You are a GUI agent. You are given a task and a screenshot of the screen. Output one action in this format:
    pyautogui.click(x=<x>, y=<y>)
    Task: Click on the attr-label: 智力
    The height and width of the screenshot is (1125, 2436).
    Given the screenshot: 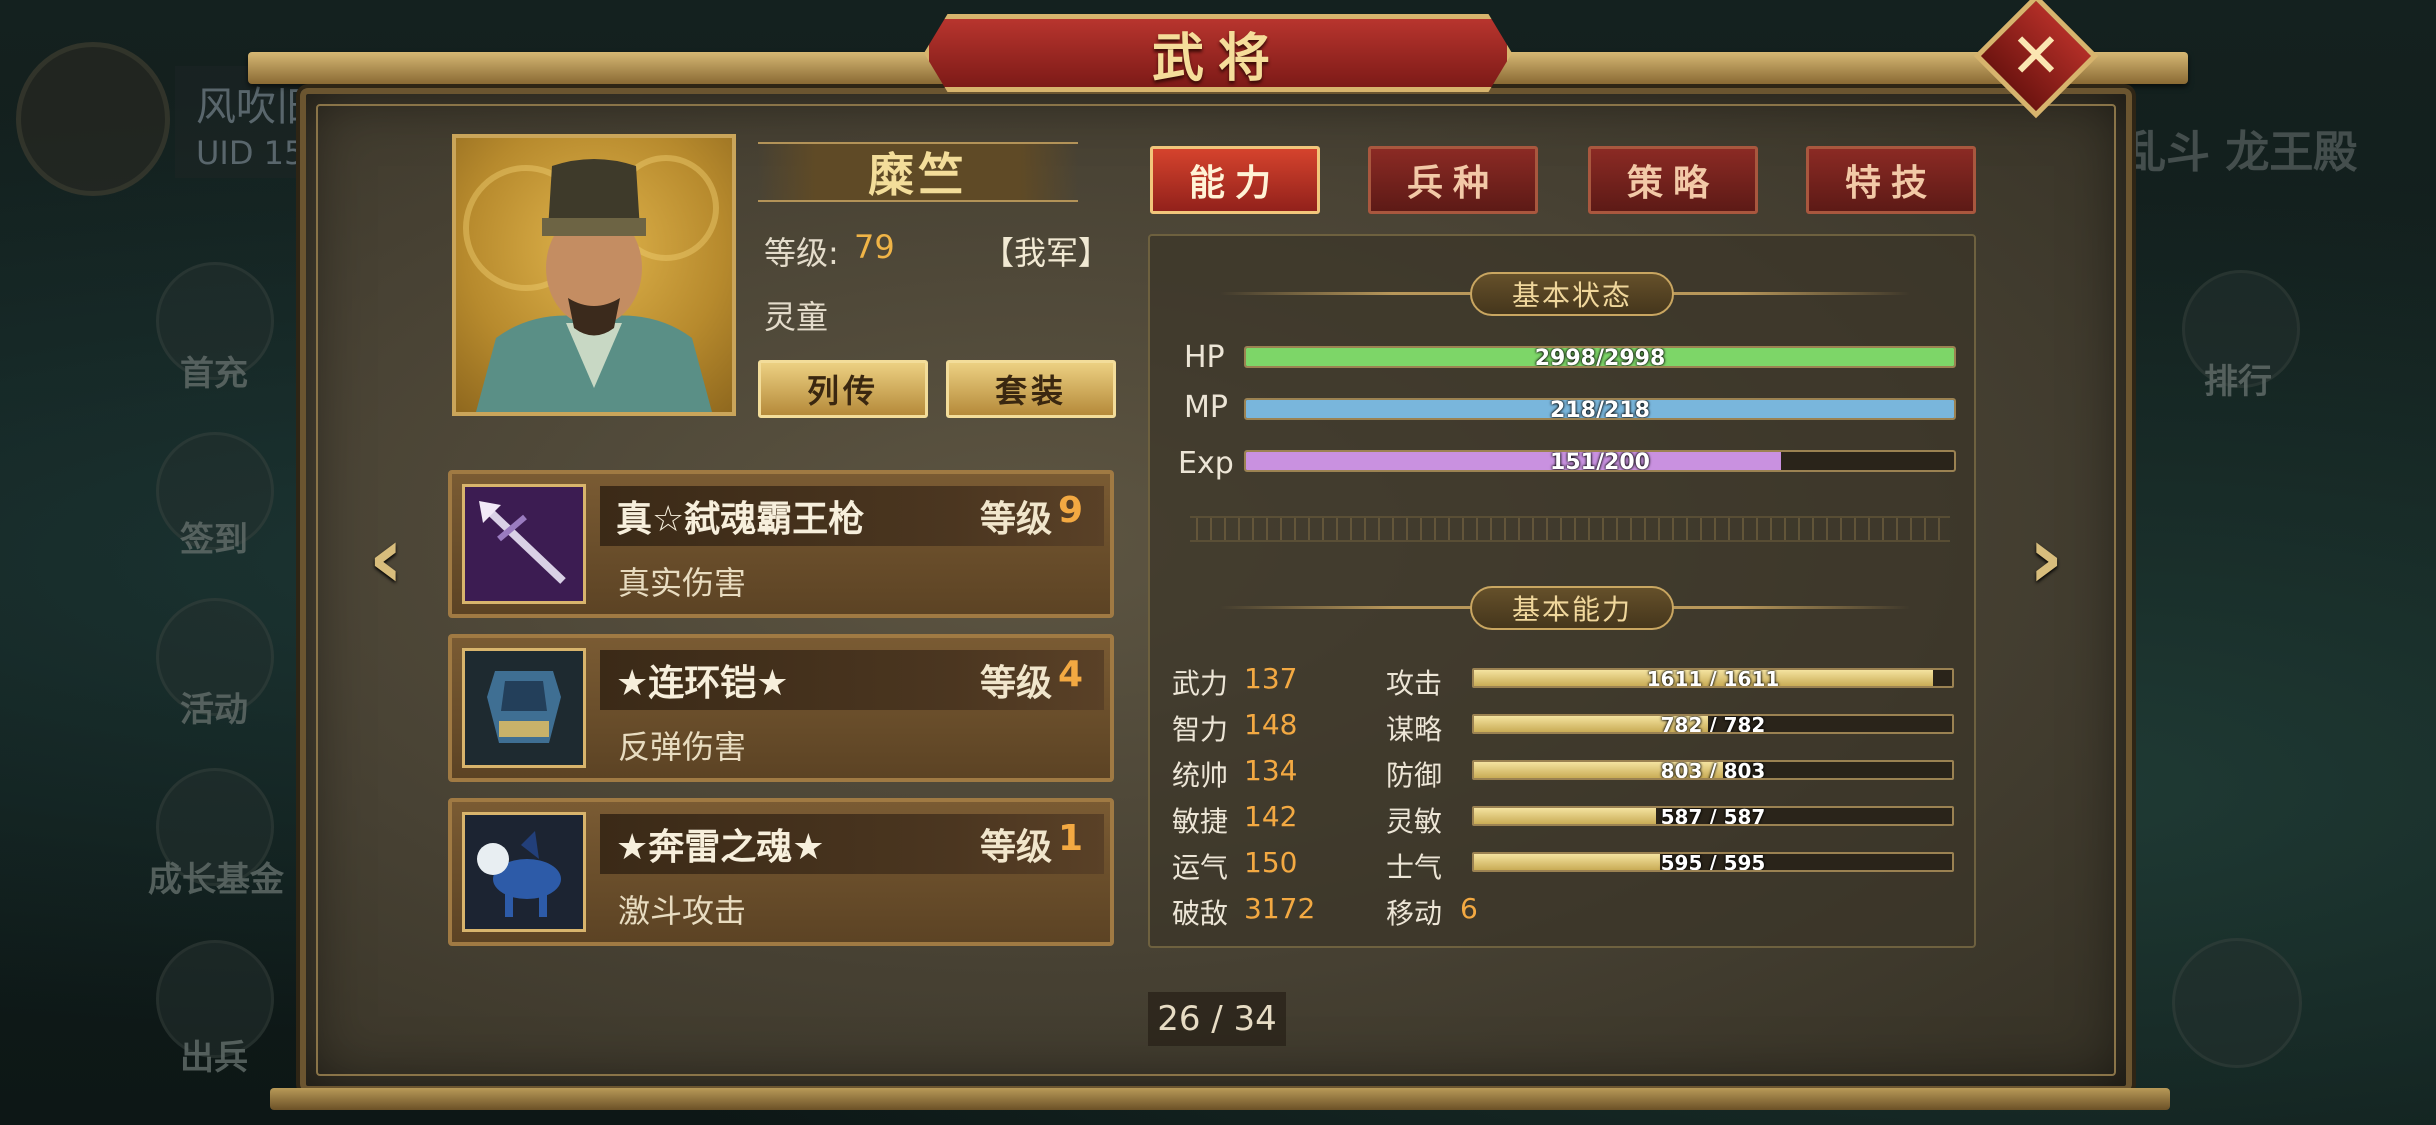 What is the action you would take?
    pyautogui.click(x=1200, y=729)
    